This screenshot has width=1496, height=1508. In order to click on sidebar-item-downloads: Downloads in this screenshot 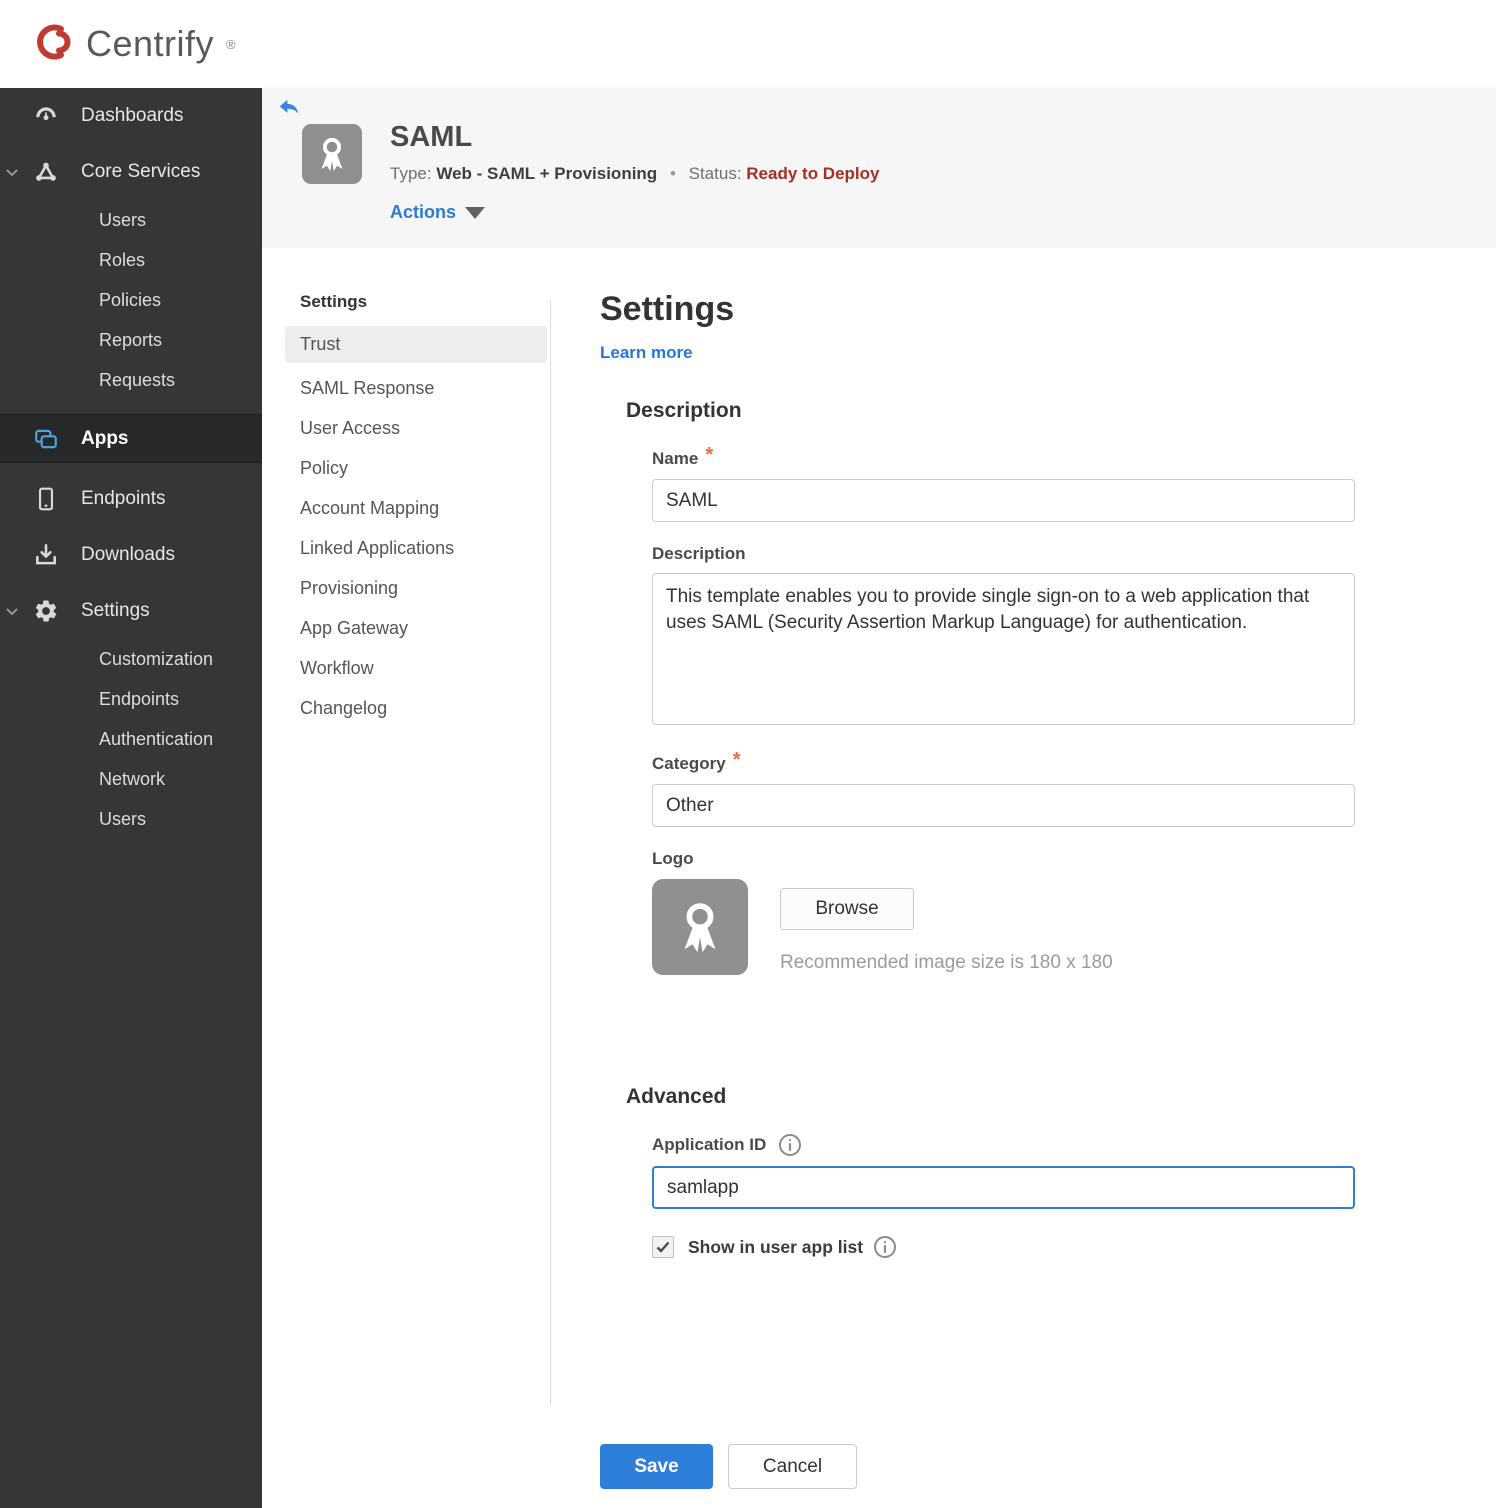, I will do `click(131, 555)`.